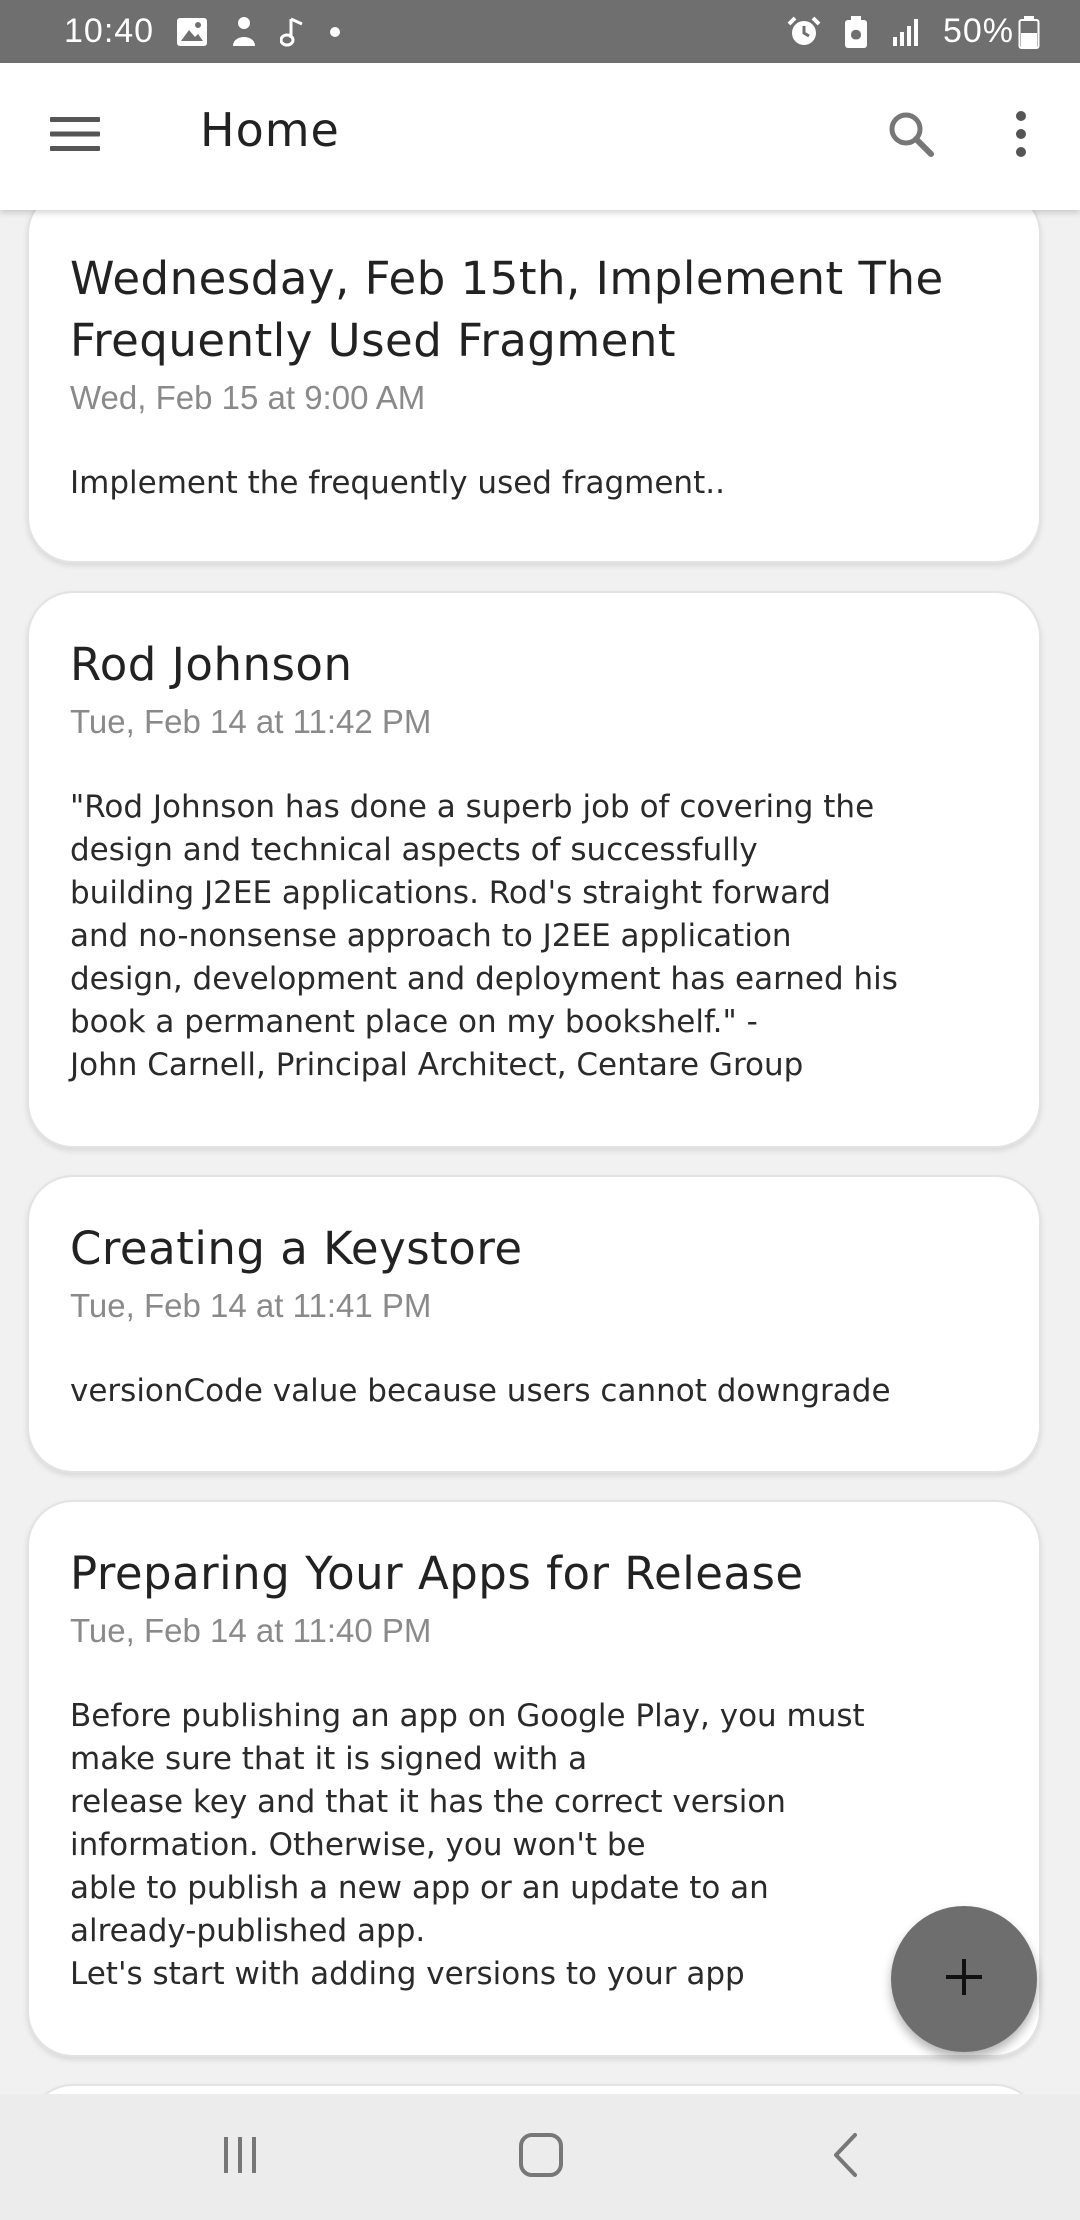 The height and width of the screenshot is (2220, 1080). I want to click on recent-apps-icon, so click(240, 2157).